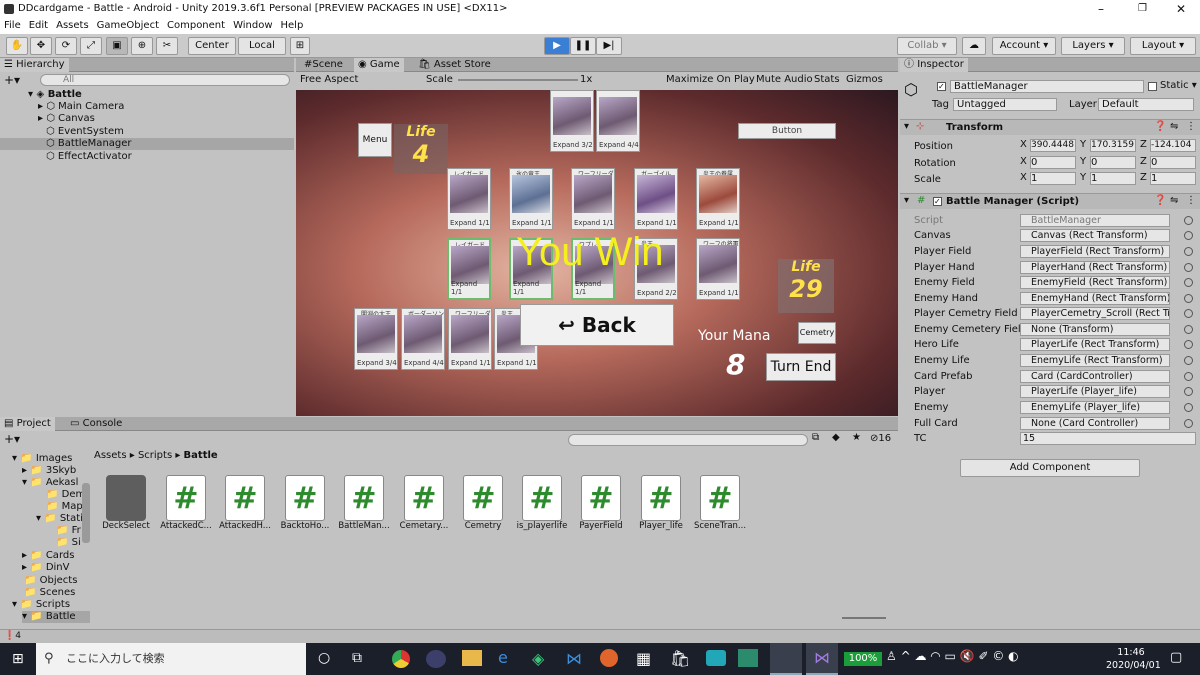 This screenshot has height=675, width=1200. Describe the element at coordinates (96, 424) in the screenshot. I see `tab-console: ▭ Console` at that location.